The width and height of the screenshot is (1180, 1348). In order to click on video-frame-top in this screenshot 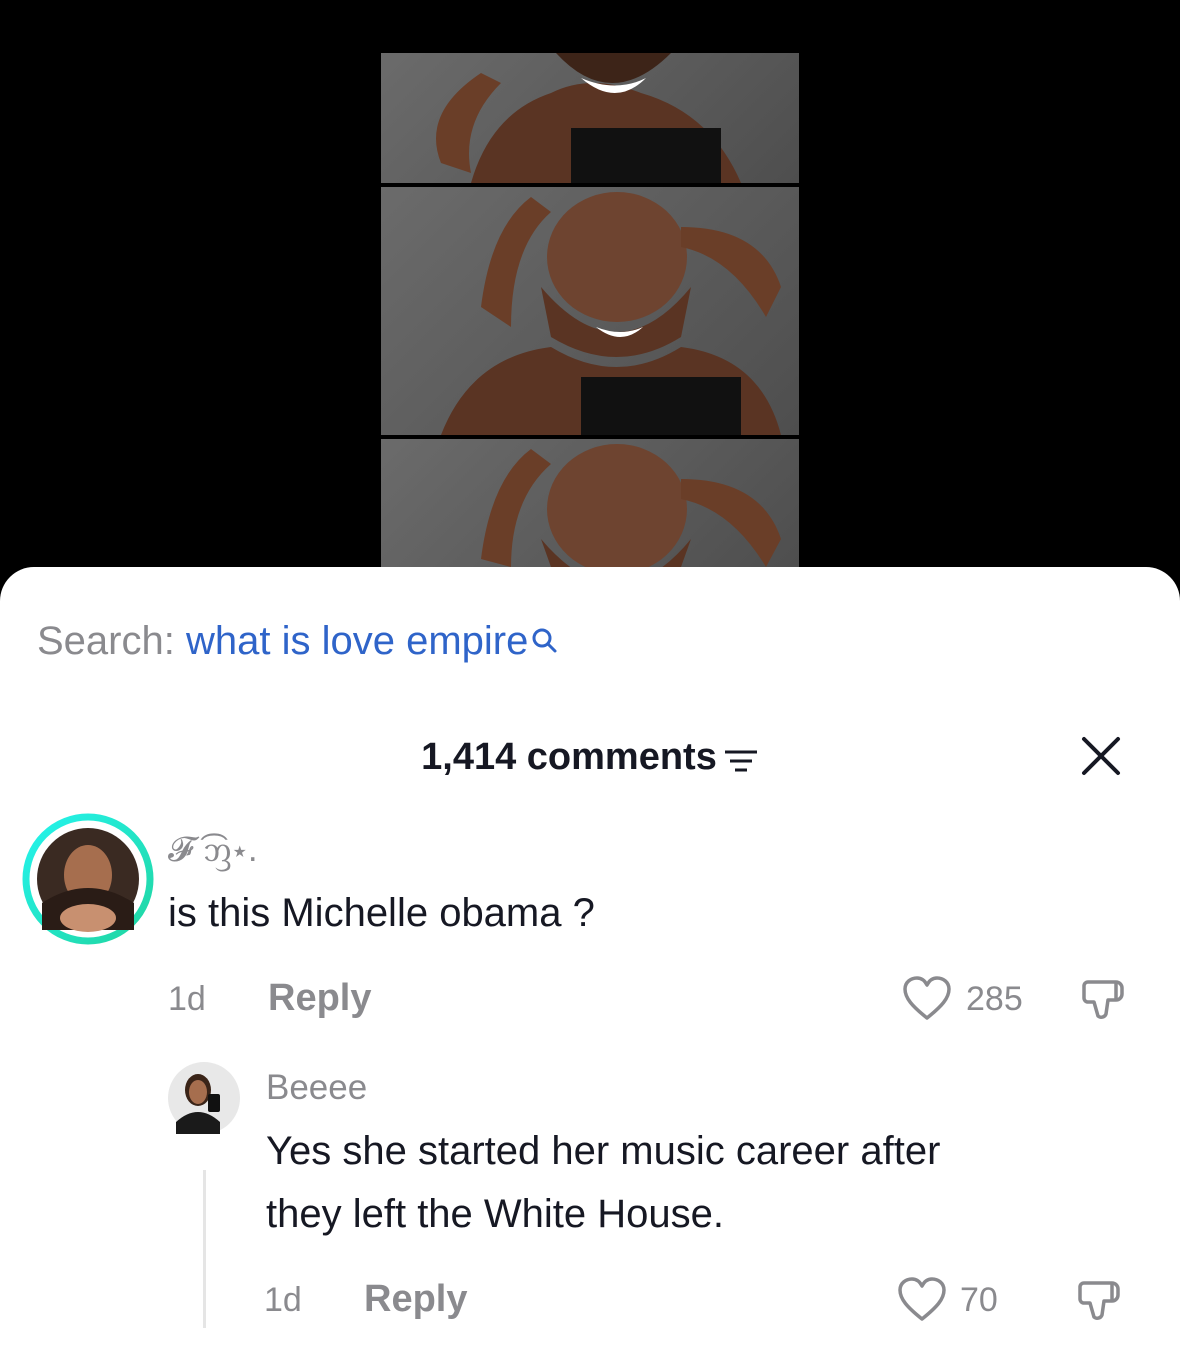, I will do `click(590, 118)`.